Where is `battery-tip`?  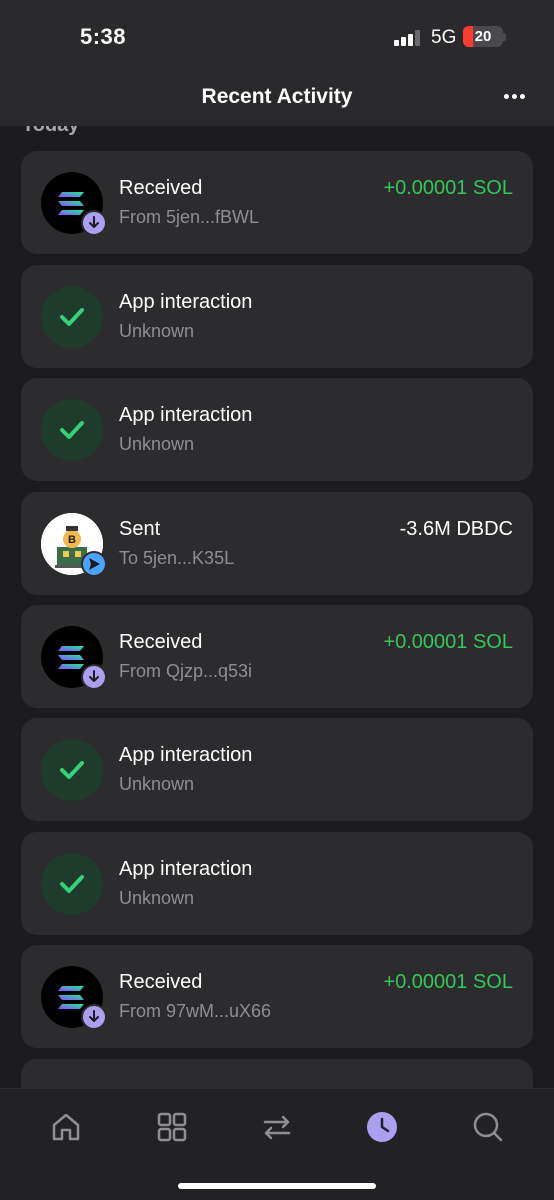
battery-tip is located at coordinates (504, 37).